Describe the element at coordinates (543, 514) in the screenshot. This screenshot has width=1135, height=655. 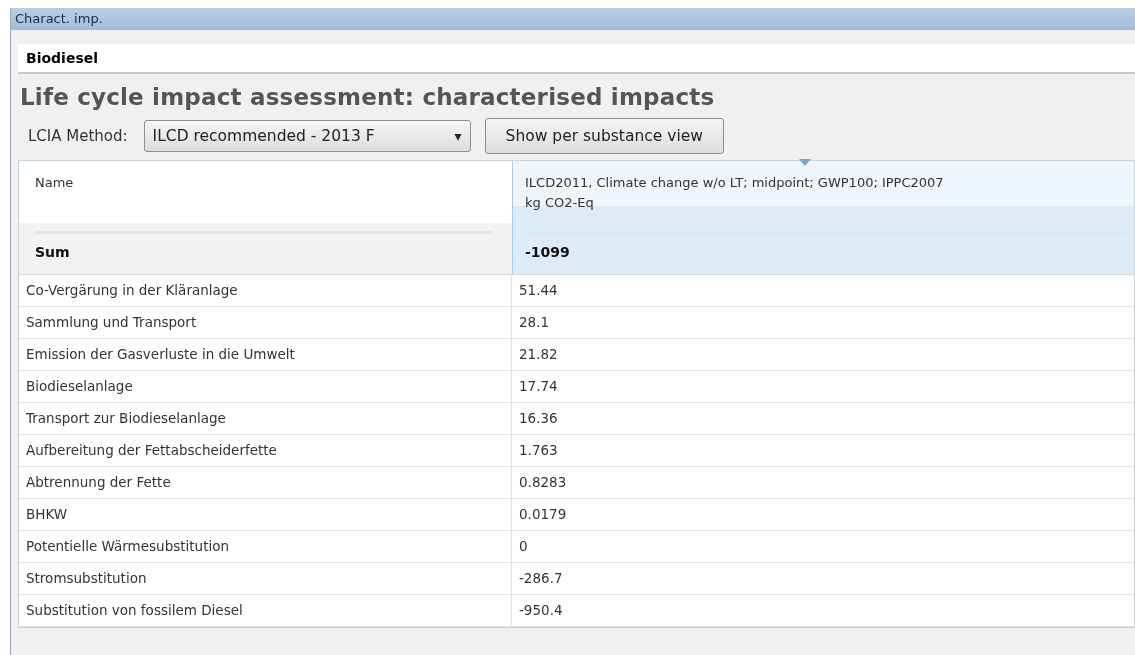
I see `table-cell-text: 0.0179` at that location.